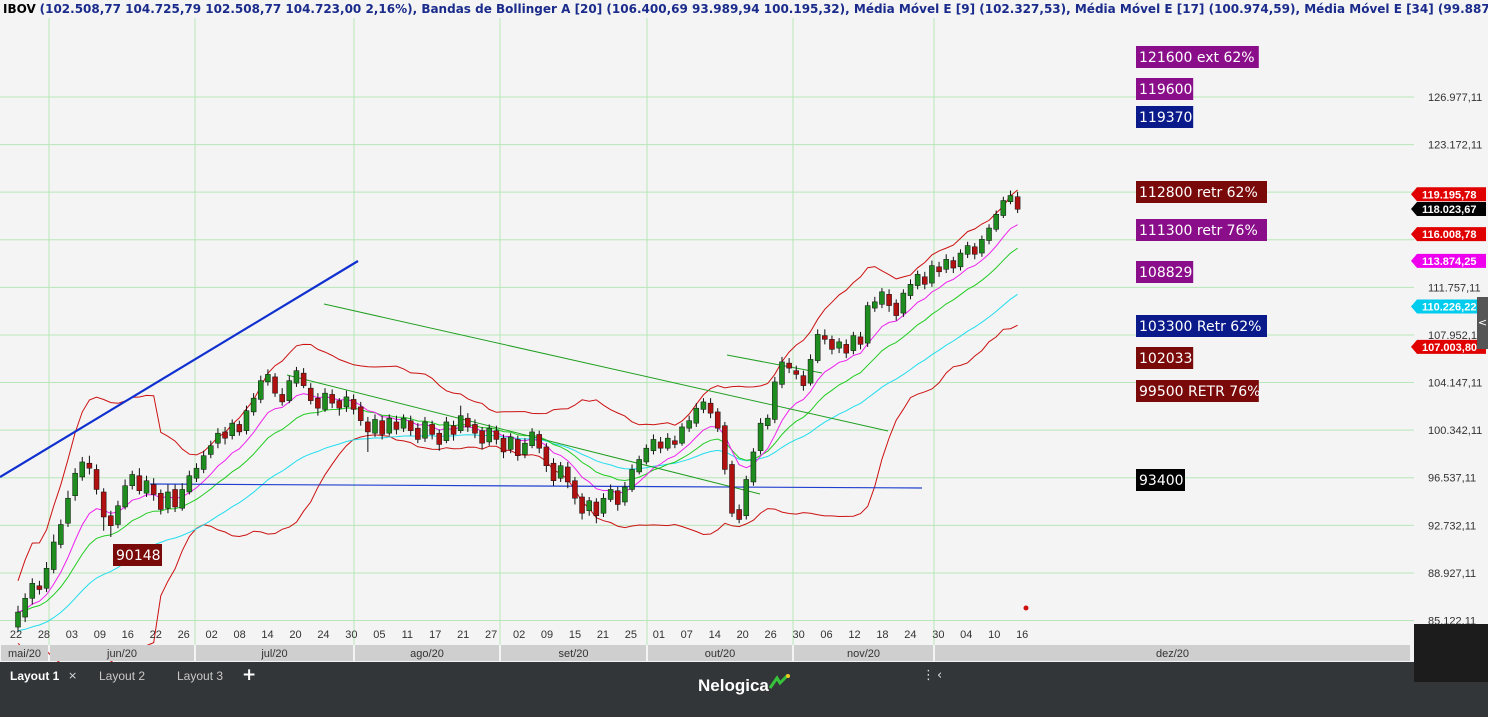 This screenshot has width=1488, height=717. What do you see at coordinates (1451, 653) in the screenshot?
I see `corner-panel` at bounding box center [1451, 653].